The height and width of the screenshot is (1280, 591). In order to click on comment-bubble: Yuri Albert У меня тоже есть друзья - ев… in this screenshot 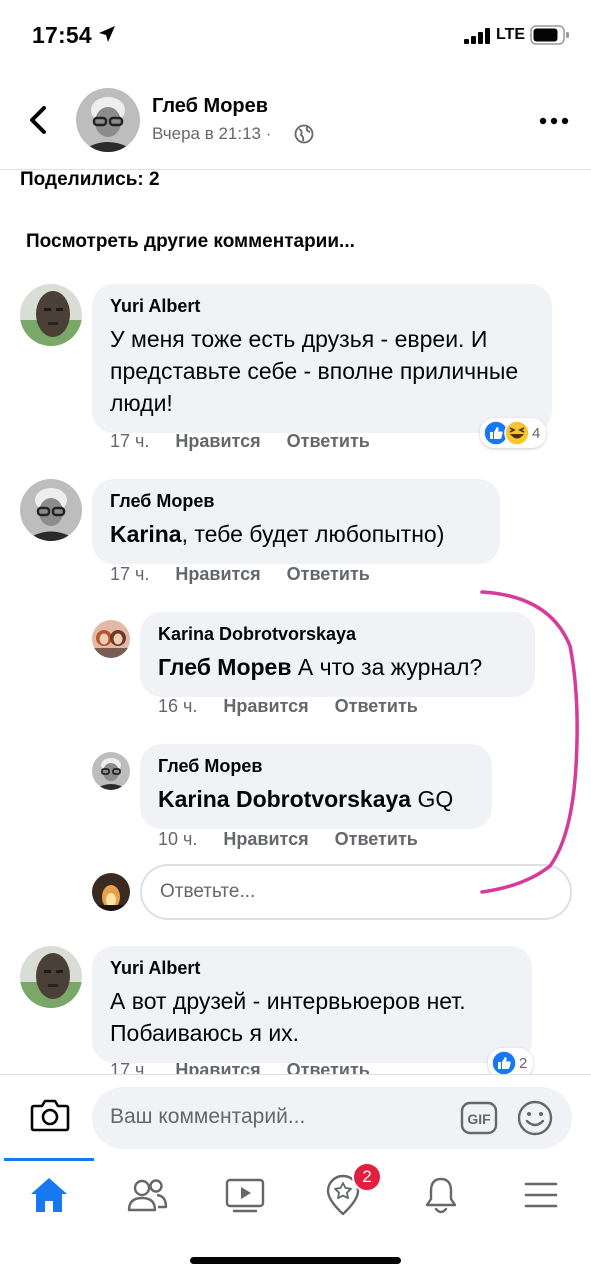, I will do `click(322, 358)`.